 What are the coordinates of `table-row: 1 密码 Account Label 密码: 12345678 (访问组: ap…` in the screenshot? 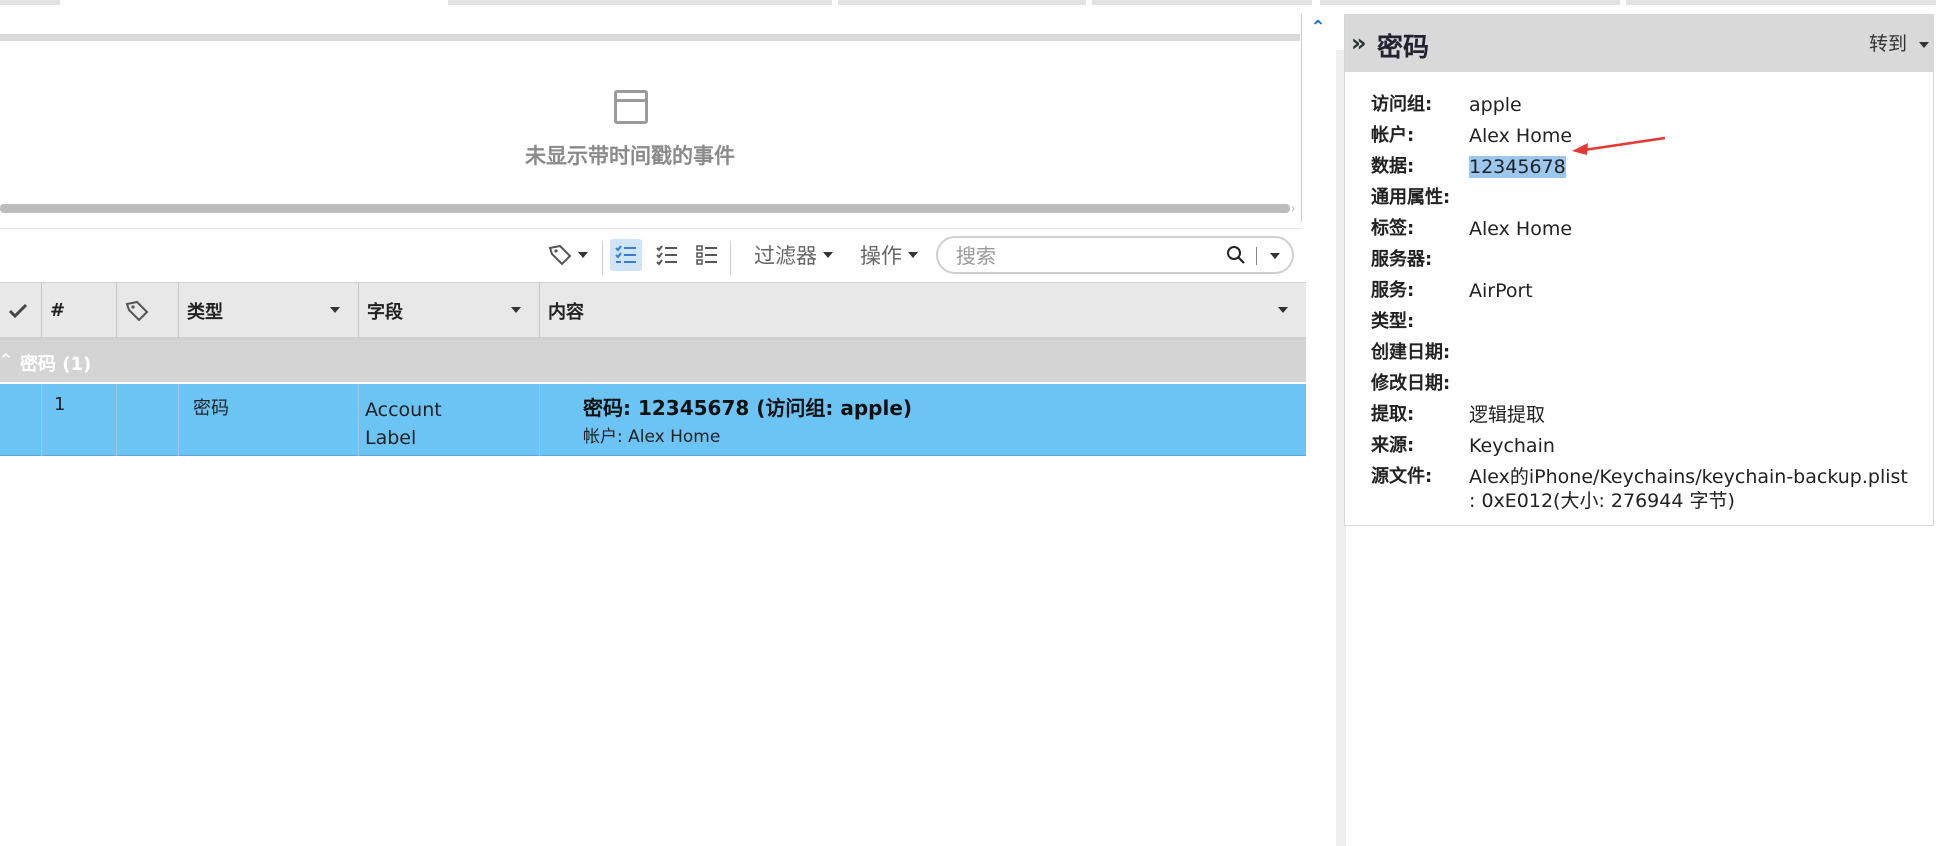 It's located at (653, 420).